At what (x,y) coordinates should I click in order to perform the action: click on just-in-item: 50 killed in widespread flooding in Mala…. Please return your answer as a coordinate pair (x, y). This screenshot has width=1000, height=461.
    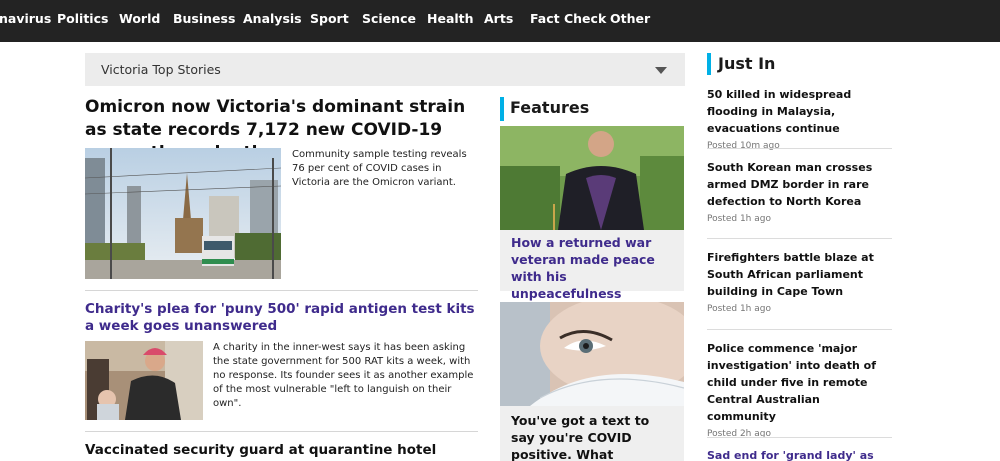
    Looking at the image, I should click on (799, 118).